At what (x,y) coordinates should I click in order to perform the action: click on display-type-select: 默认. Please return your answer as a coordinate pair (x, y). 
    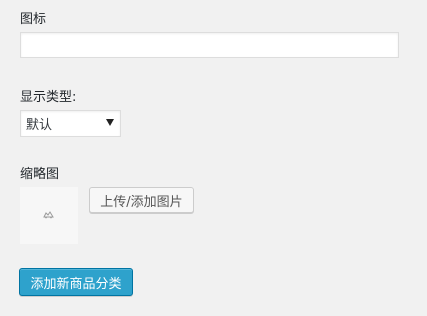
    Looking at the image, I should click on (70, 123).